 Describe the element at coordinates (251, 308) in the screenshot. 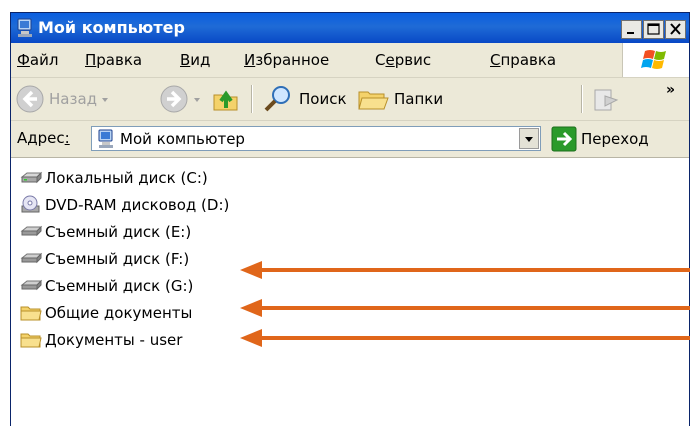

I see `annotation-arrowhead-f` at that location.